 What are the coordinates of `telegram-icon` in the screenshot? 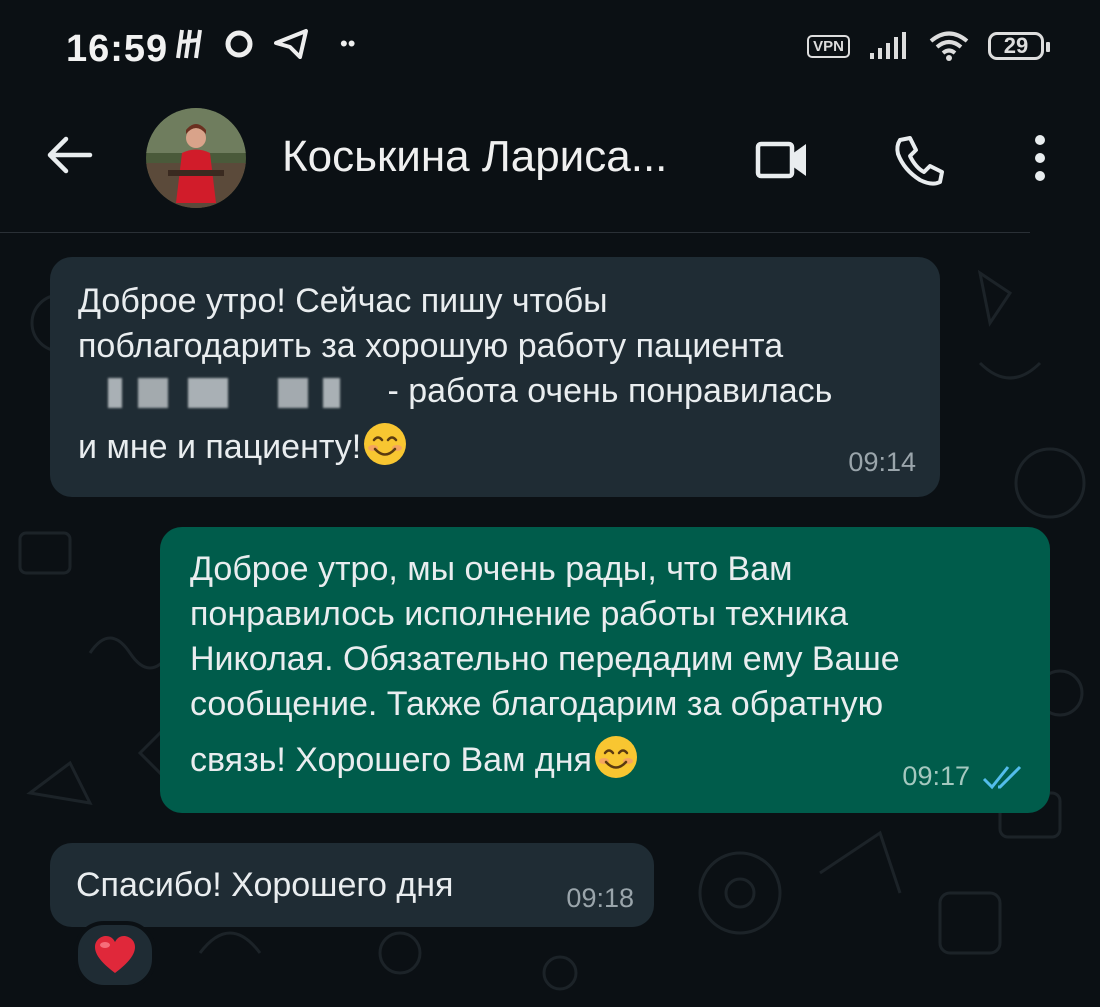 It's located at (291, 44).